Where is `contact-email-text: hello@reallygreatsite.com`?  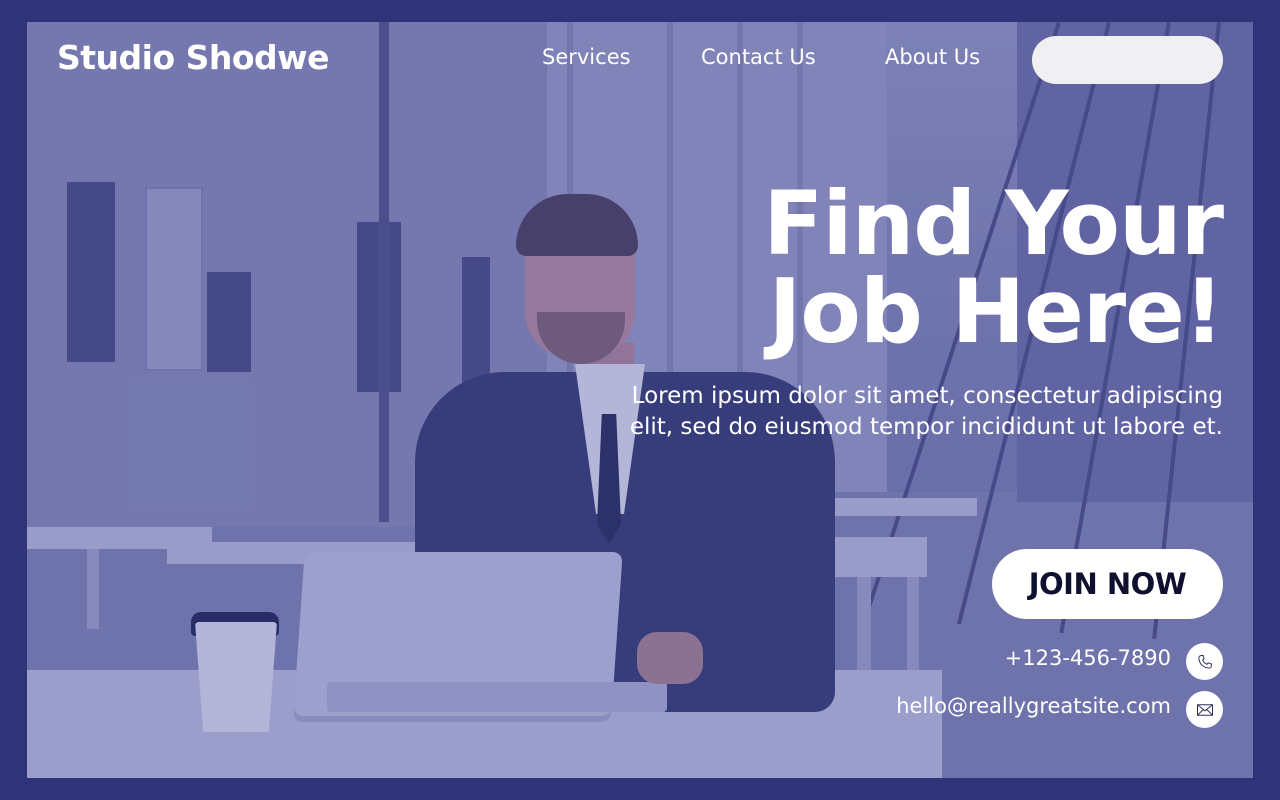 contact-email-text: hello@reallygreatsite.com is located at coordinates (1033, 706).